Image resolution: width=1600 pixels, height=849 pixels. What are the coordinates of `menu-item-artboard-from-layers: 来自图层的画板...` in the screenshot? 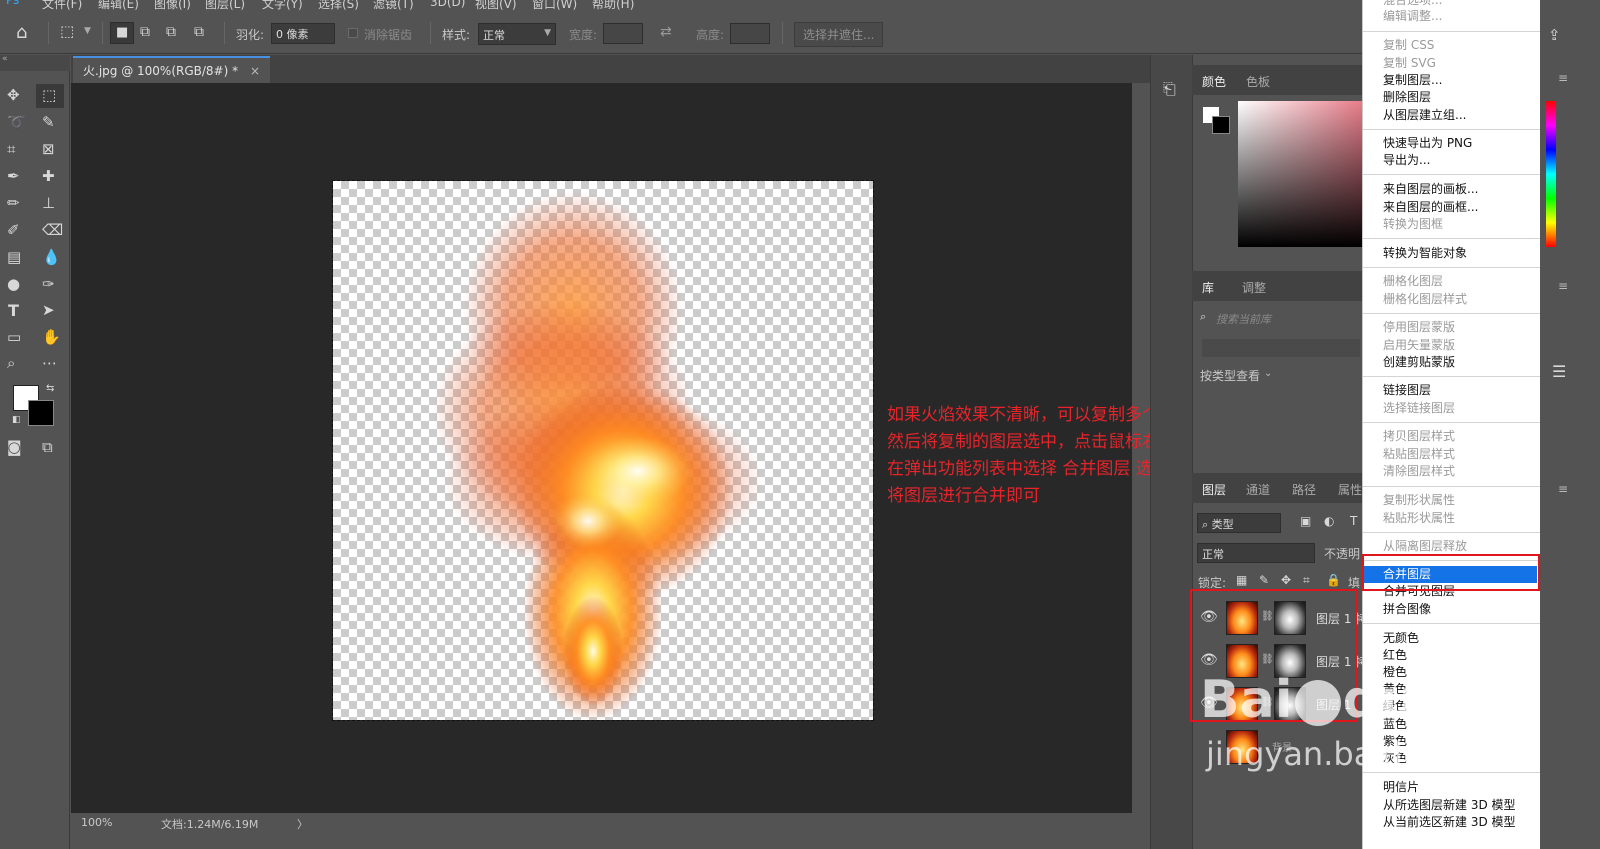 It's located at (1430, 189).